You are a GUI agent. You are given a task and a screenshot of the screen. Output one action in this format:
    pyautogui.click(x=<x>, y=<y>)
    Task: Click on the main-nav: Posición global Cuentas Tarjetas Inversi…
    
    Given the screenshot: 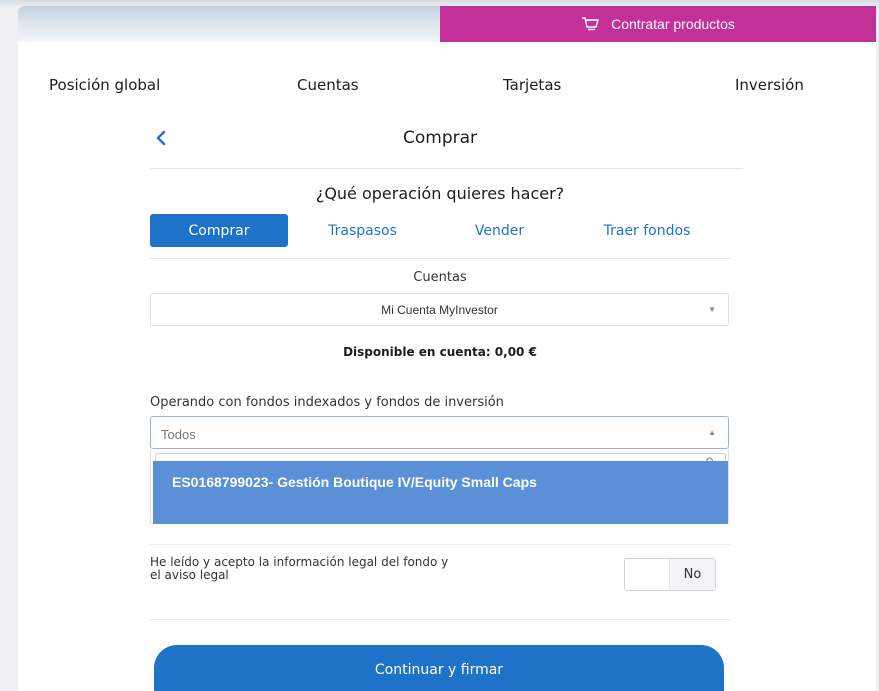 What is the action you would take?
    pyautogui.click(x=439, y=87)
    